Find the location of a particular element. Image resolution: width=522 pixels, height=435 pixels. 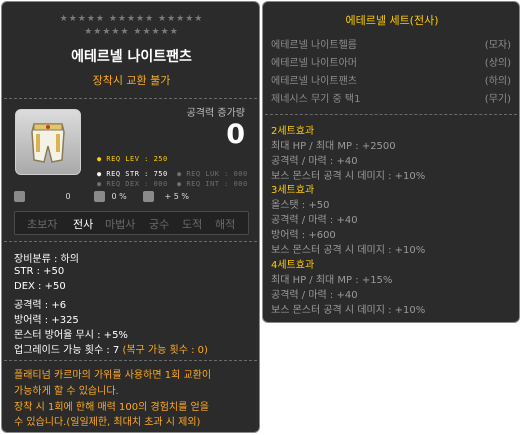

stat-ignore-defense: 몬스터 방어율 무시 : +5% is located at coordinates (71, 335).